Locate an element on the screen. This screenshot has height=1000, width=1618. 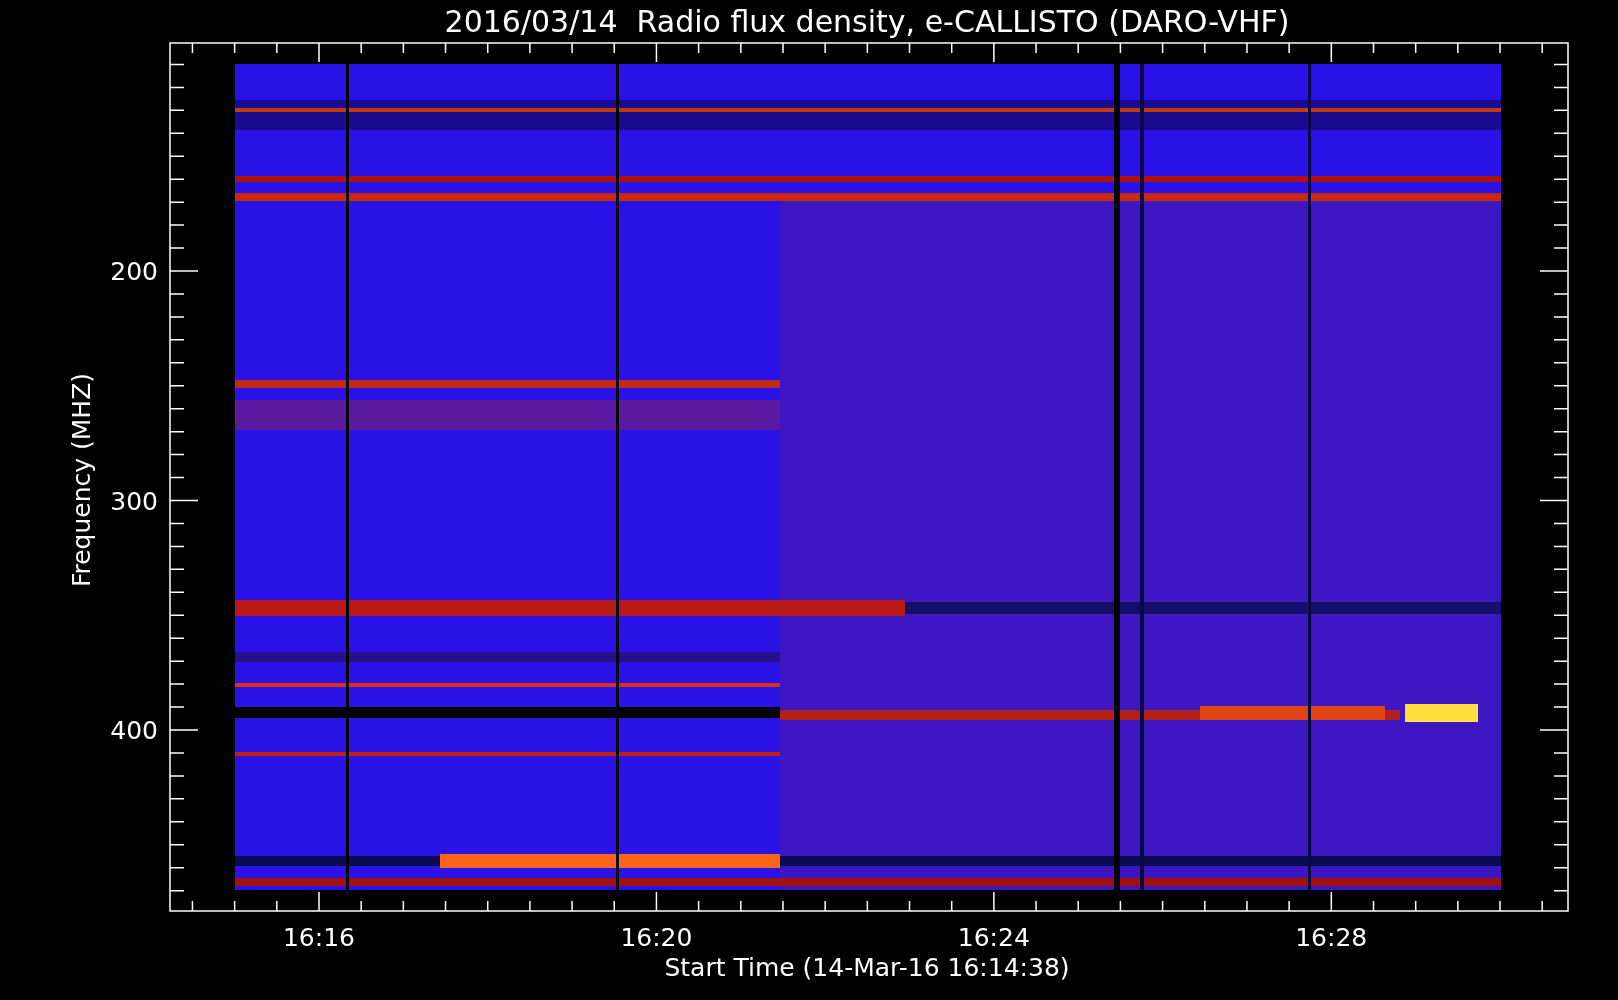
tick-label: 16:24 is located at coordinates (993, 937).